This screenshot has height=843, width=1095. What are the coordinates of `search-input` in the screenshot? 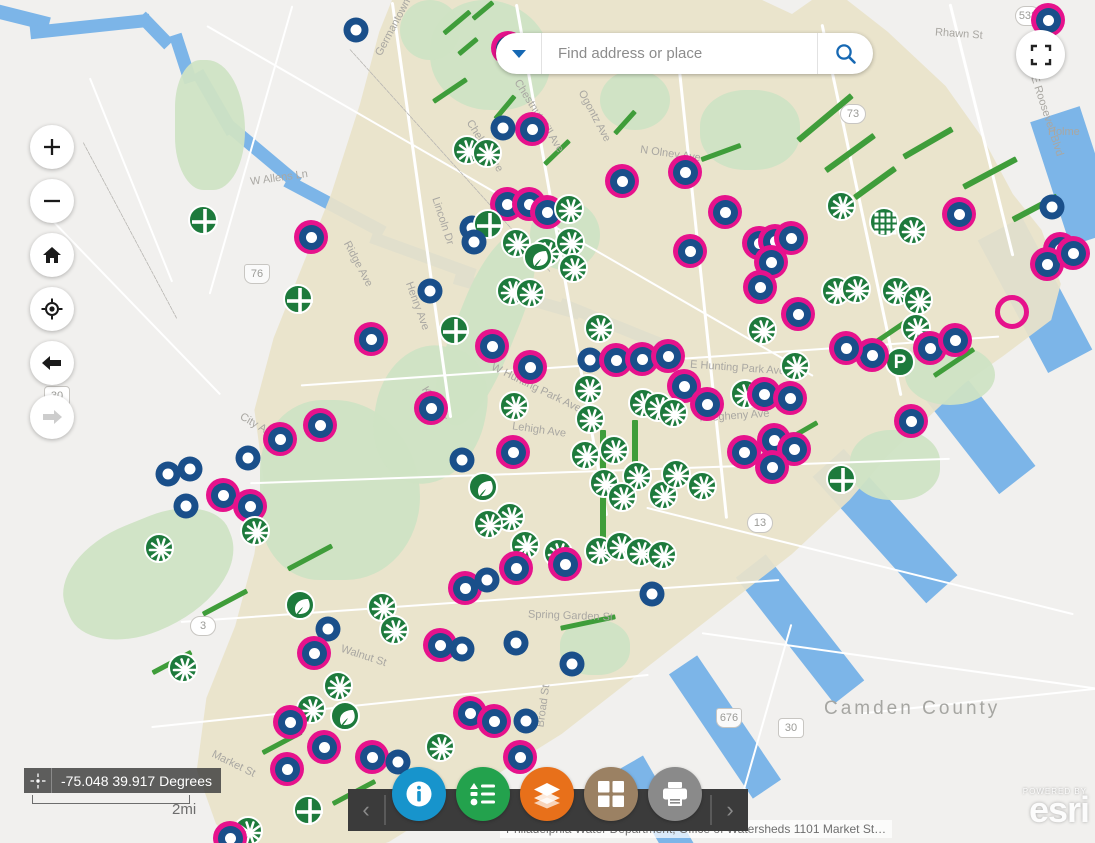 It's located at (679, 53).